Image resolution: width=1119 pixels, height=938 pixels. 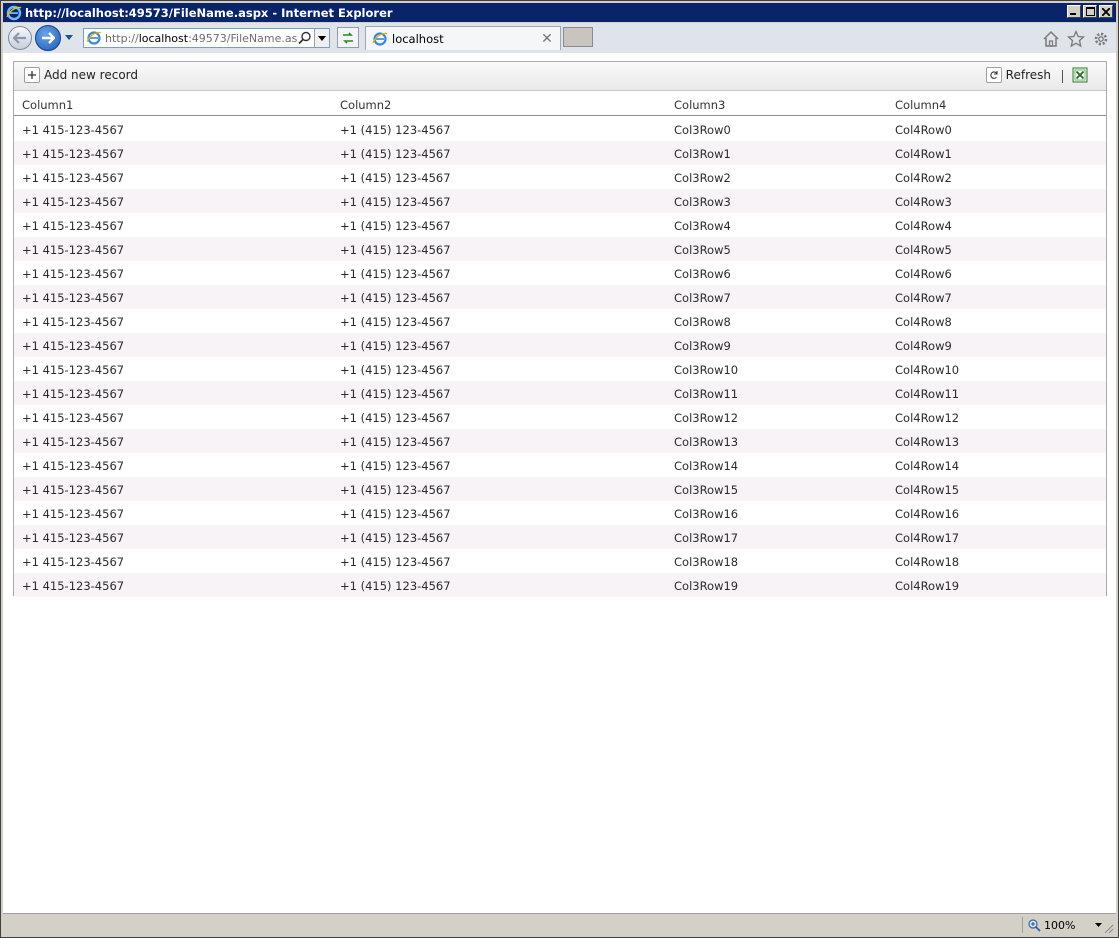 What do you see at coordinates (706, 514) in the screenshot?
I see `table-cell-column3: Col3Row16` at bounding box center [706, 514].